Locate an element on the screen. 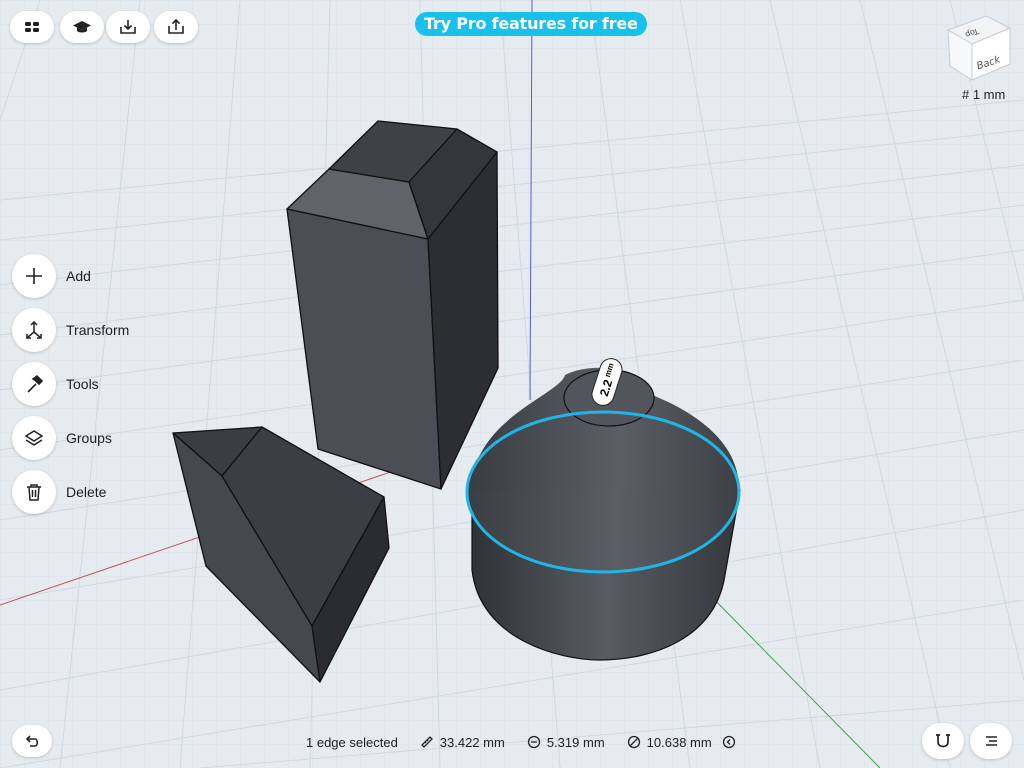  scene-list-button is located at coordinates (991, 741).